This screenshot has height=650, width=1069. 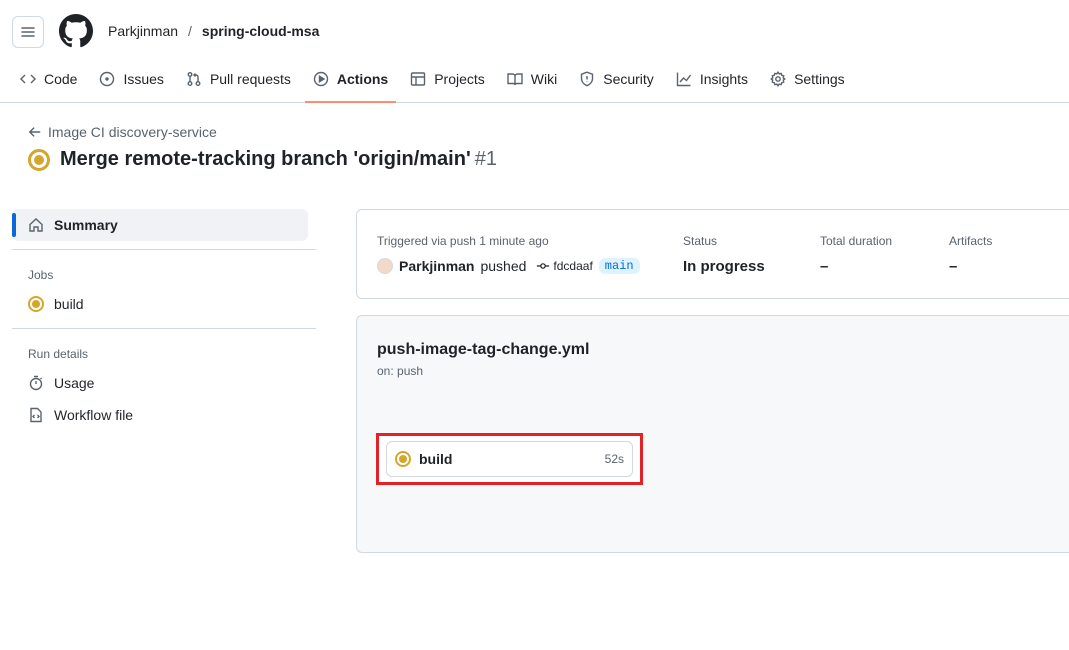 I want to click on tab-actions-label: Actions, so click(x=362, y=79).